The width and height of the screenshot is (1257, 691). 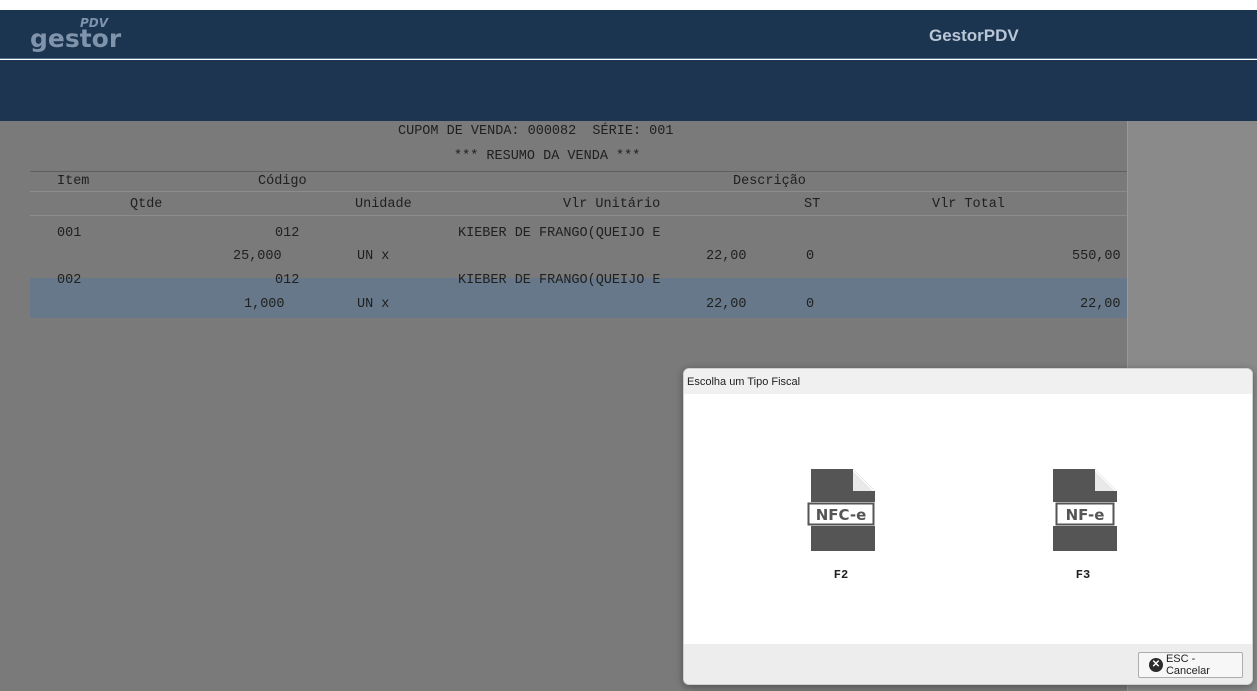 What do you see at coordinates (812, 204) in the screenshot?
I see `column-header-st: ST` at bounding box center [812, 204].